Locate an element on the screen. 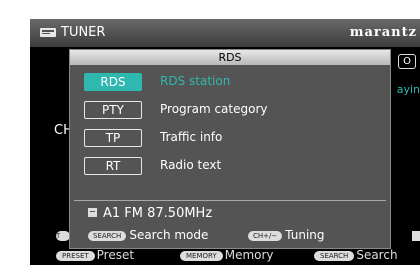  option-tag: RT is located at coordinates (113, 166).